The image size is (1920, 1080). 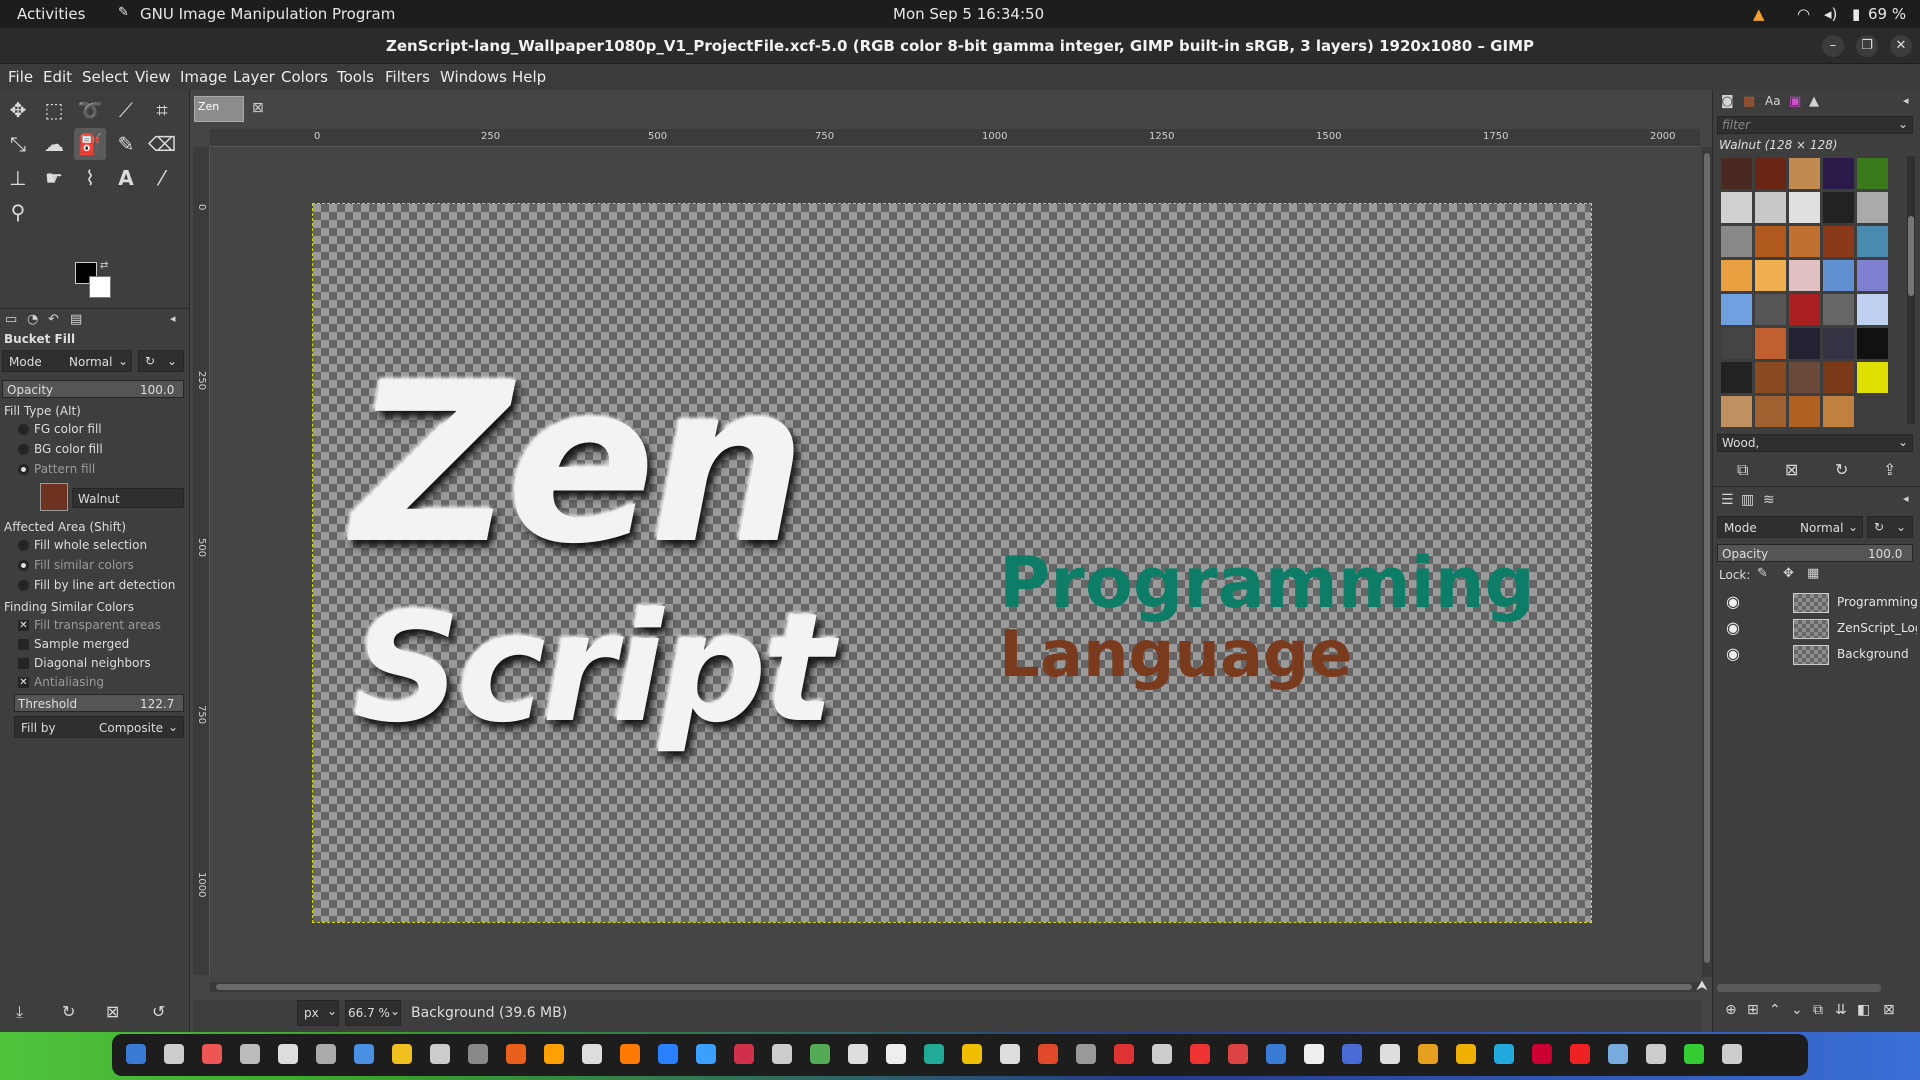 What do you see at coordinates (99, 703) in the screenshot?
I see `threshold-slider: Threshold 122.7` at bounding box center [99, 703].